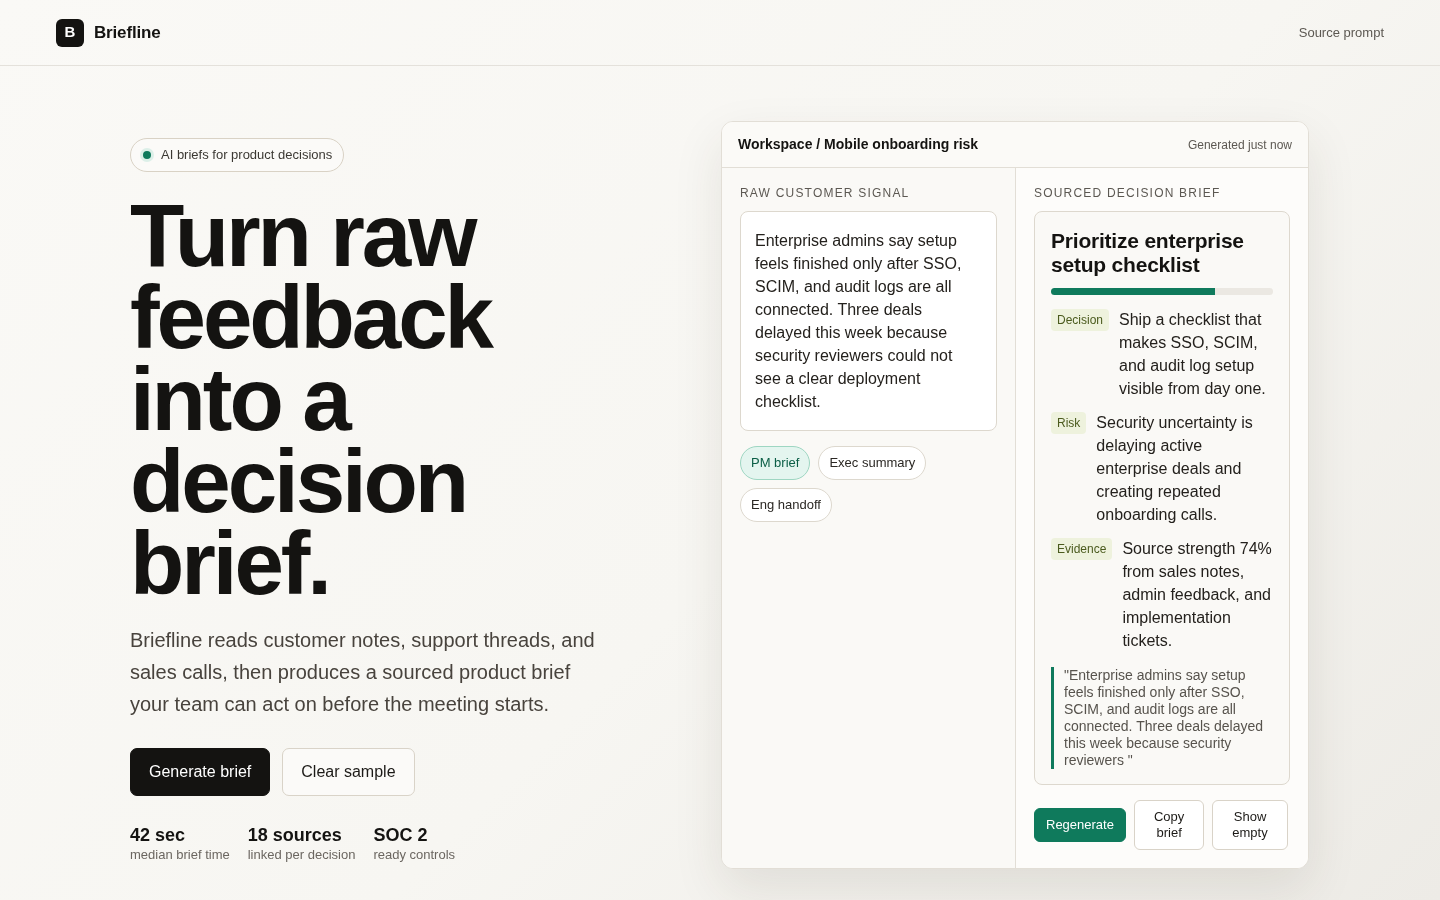 This screenshot has width=1440, height=900. What do you see at coordinates (127, 32) in the screenshot?
I see `brand-name: Briefline` at bounding box center [127, 32].